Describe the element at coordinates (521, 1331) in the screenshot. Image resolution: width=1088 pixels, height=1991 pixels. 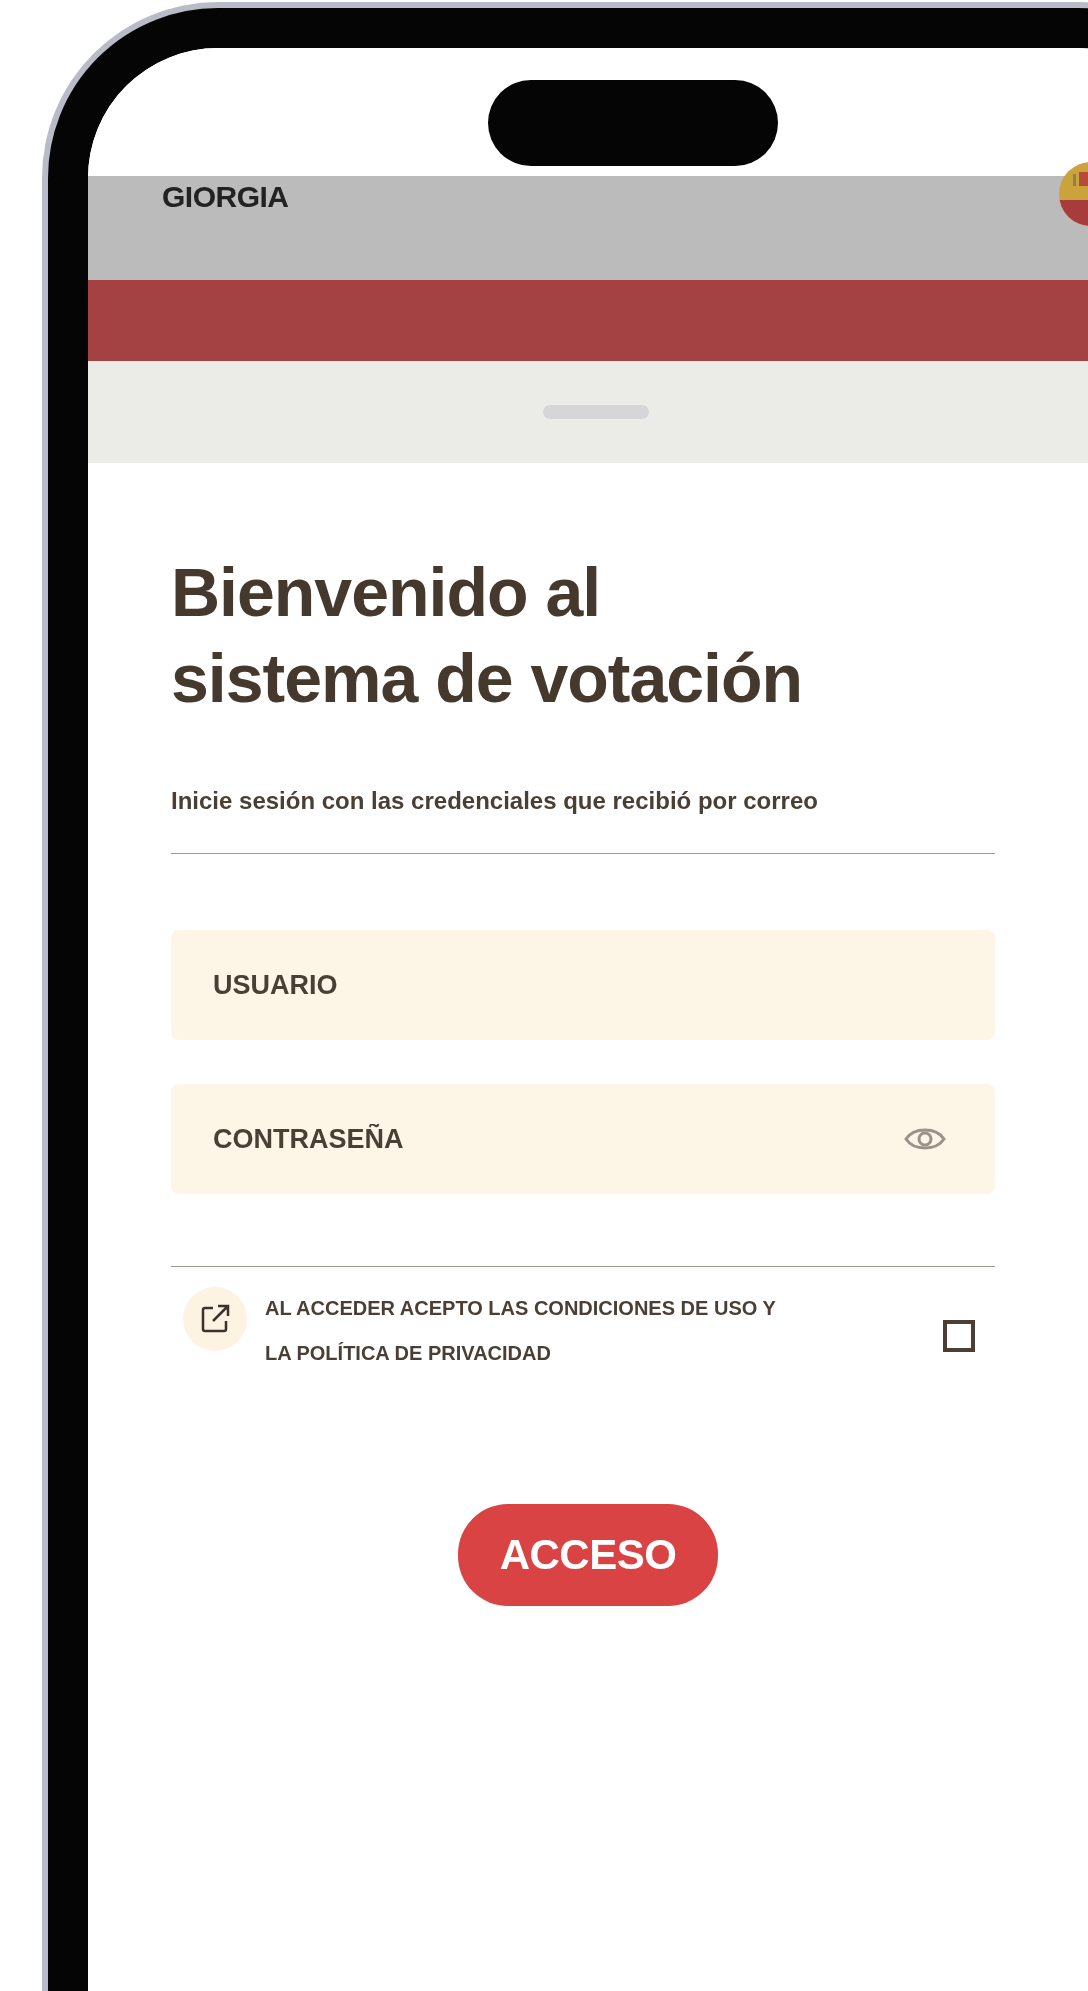
I see `terms-text: AL ACCEDER ACEPTO LAS CONDICIONES DE USO Y LA POLÍTICA DE PRIVACIDAD` at that location.